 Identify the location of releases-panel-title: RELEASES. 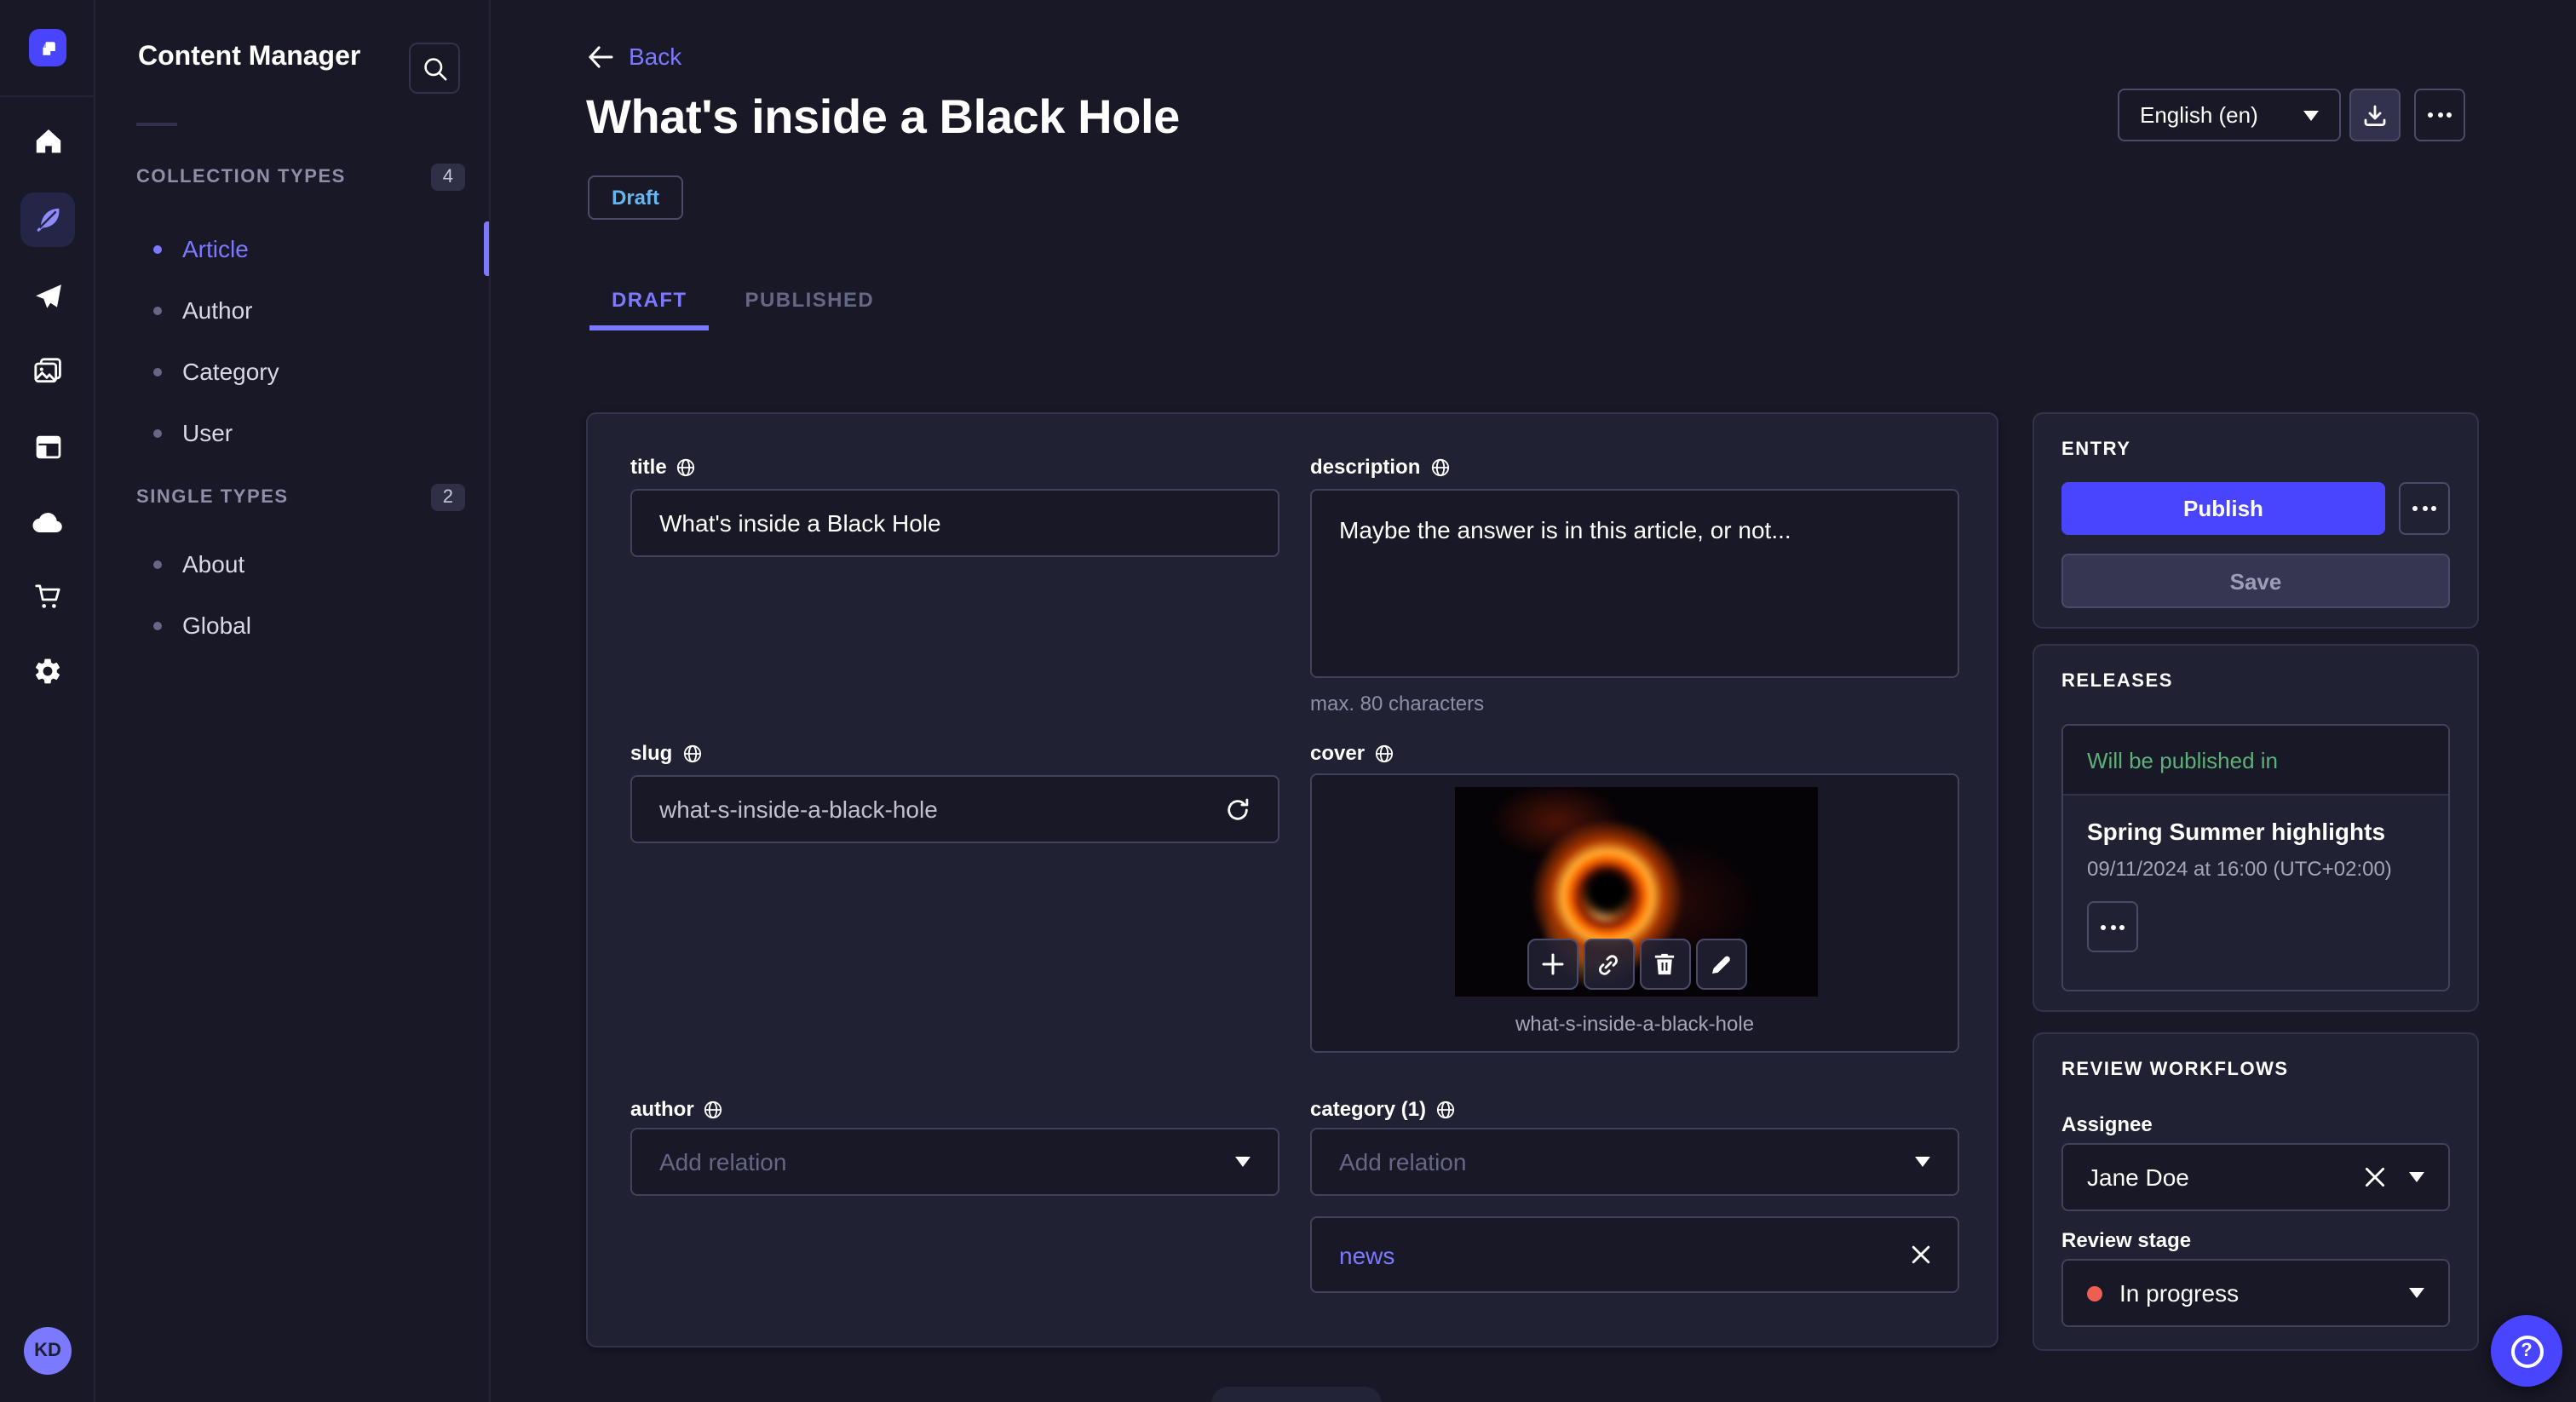
(2117, 681).